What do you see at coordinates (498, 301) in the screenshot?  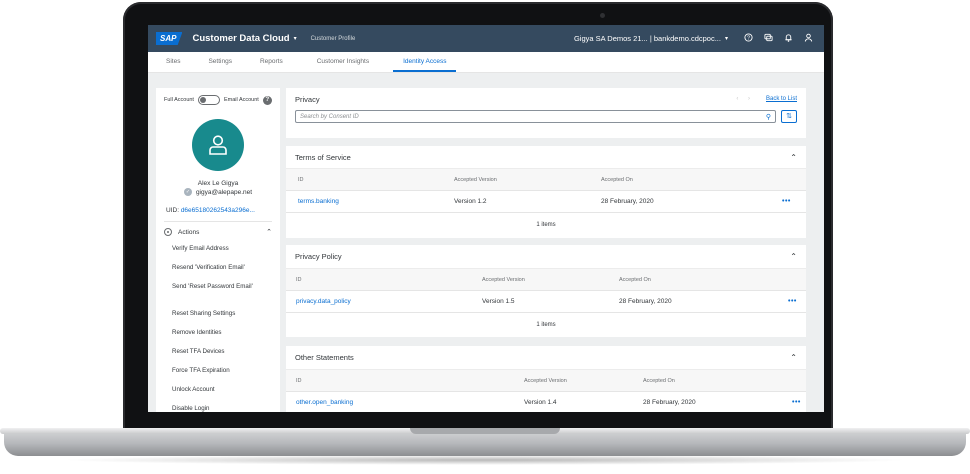 I see `accepted-version: Version 1.5` at bounding box center [498, 301].